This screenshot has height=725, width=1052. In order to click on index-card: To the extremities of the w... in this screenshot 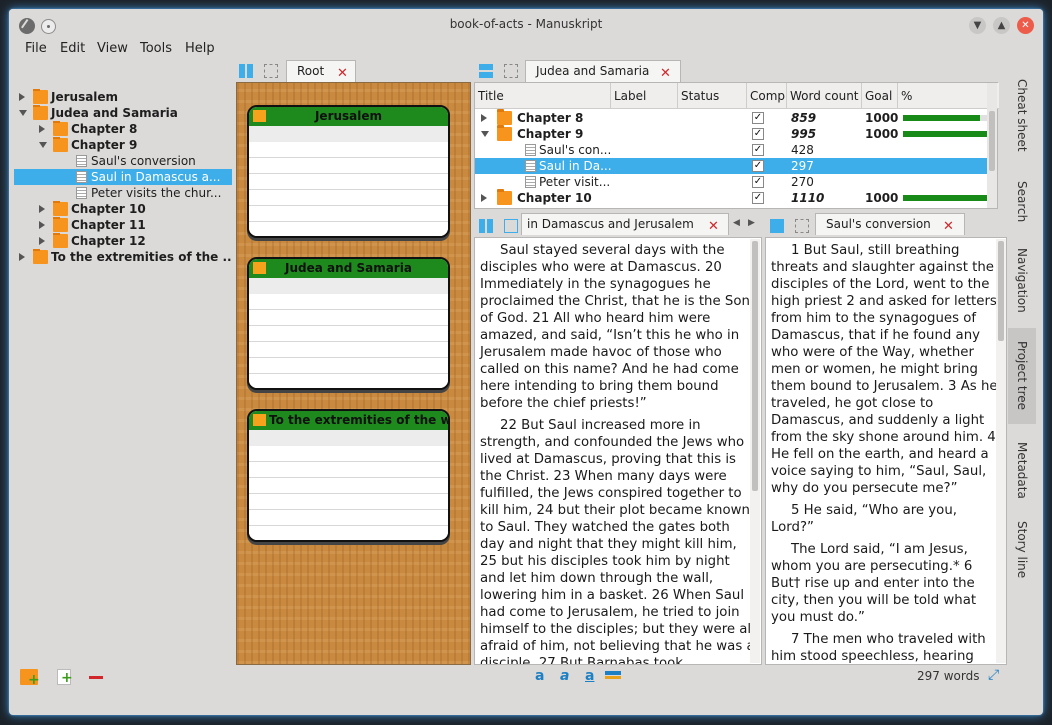, I will do `click(348, 475)`.